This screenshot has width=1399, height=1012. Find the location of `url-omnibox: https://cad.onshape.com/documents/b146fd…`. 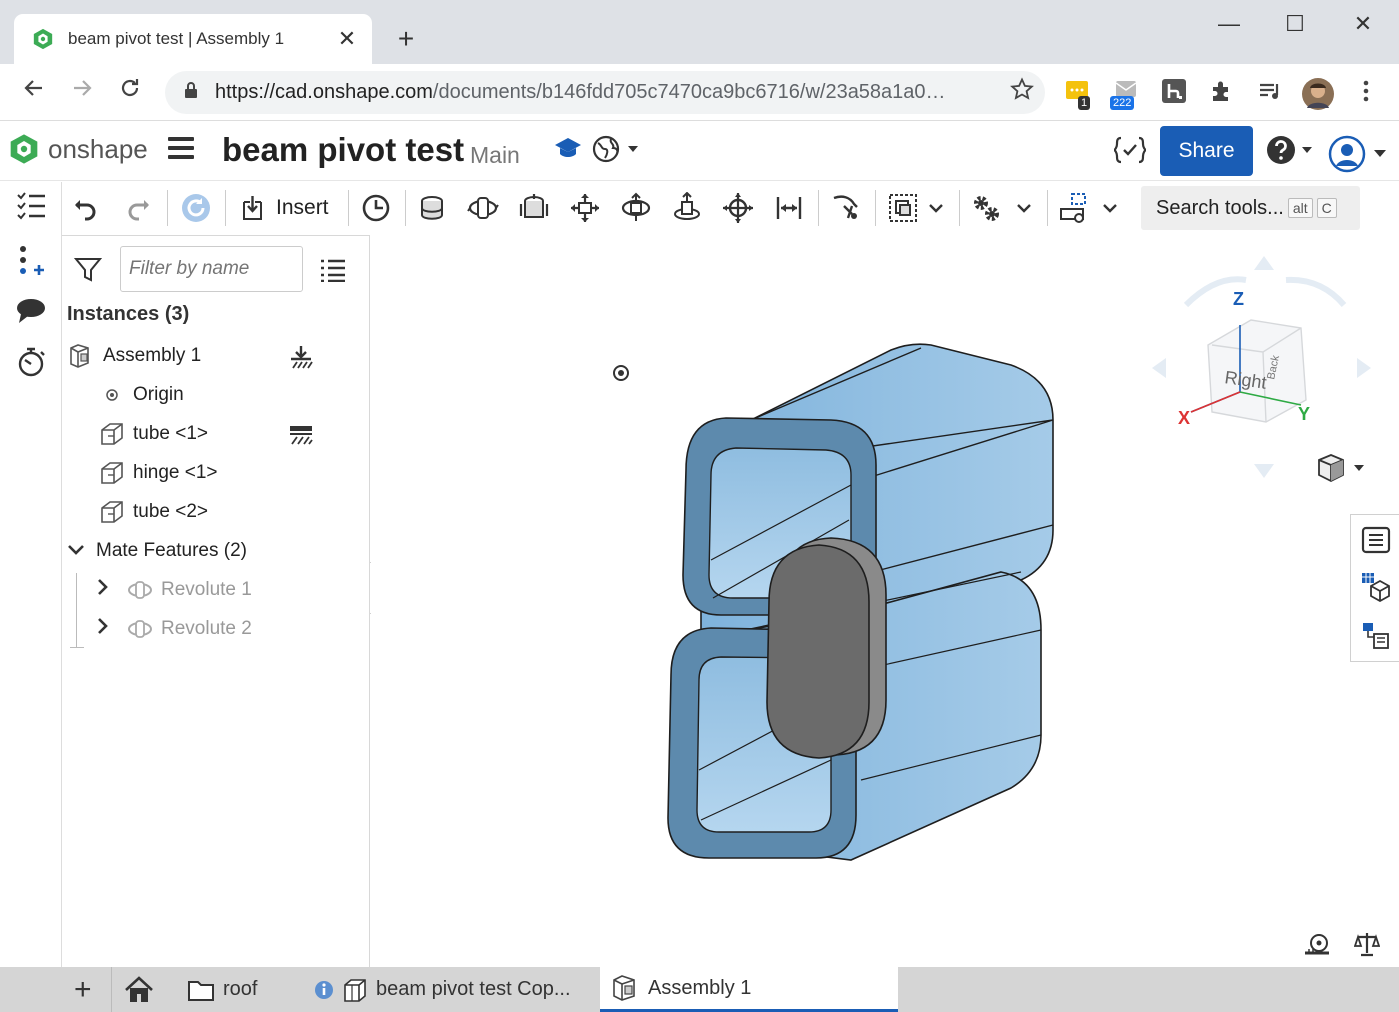

url-omnibox: https://cad.onshape.com/documents/b146fd… is located at coordinates (605, 92).